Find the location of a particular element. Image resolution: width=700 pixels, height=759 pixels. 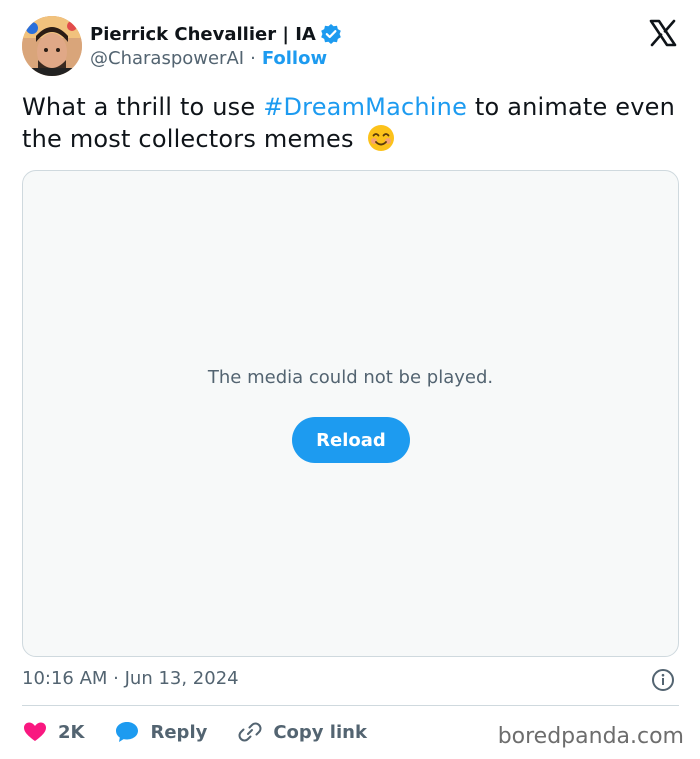

reply-button: Reply is located at coordinates (160, 732).